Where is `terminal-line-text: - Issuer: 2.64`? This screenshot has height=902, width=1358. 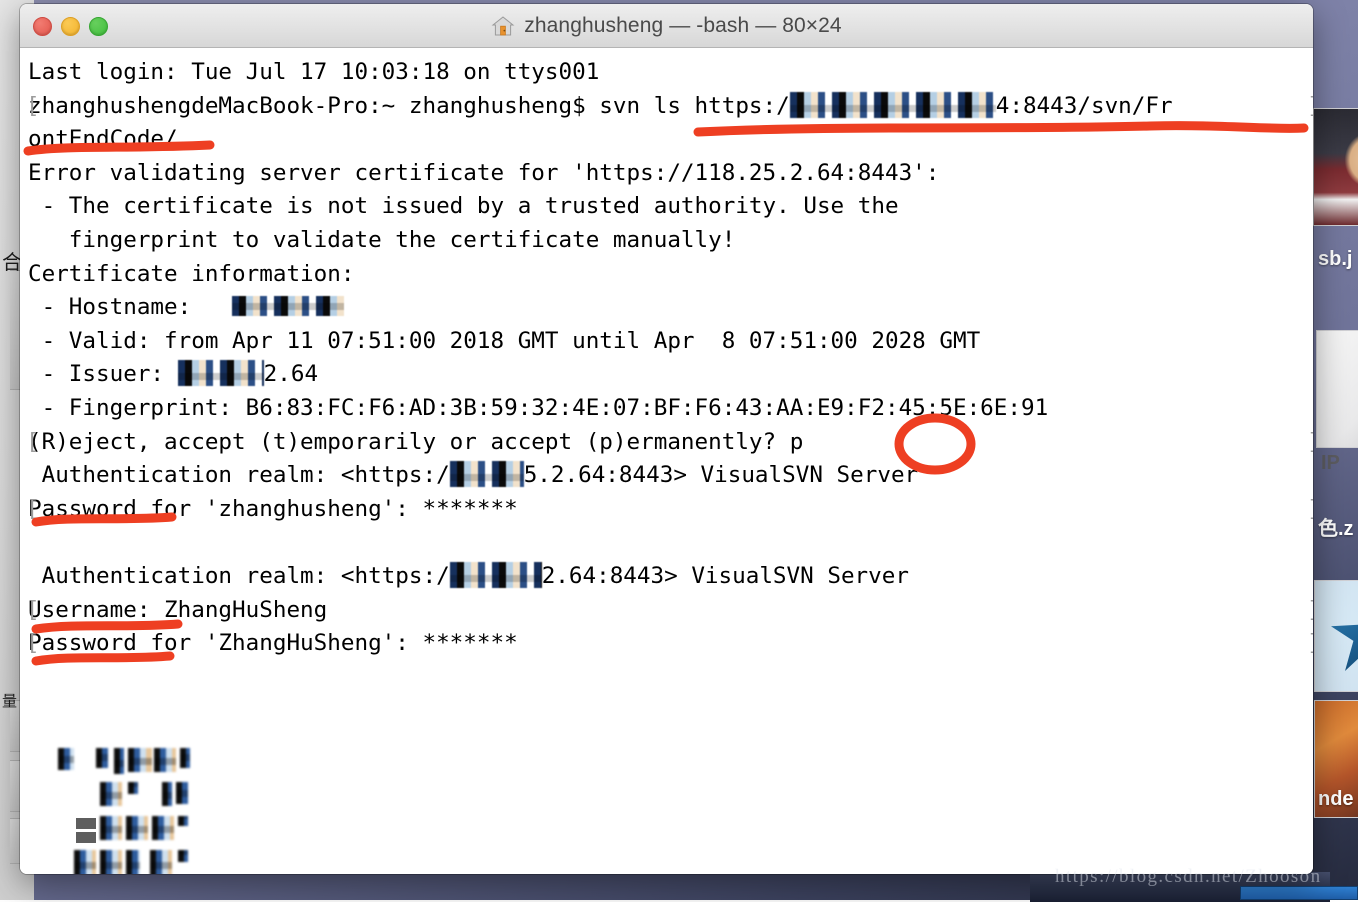 terminal-line-text: - Issuer: 2.64 is located at coordinates (173, 374).